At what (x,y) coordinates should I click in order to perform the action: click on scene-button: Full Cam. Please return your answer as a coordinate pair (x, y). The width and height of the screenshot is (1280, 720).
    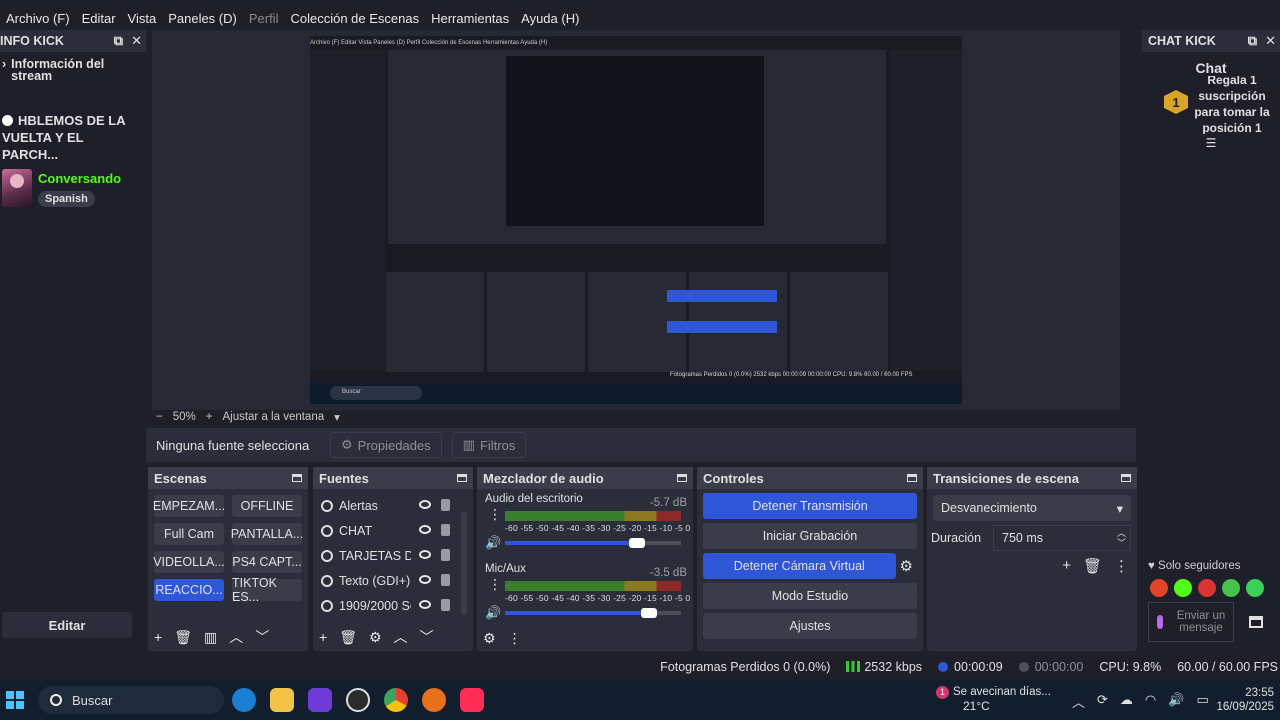
    Looking at the image, I should click on (189, 534).